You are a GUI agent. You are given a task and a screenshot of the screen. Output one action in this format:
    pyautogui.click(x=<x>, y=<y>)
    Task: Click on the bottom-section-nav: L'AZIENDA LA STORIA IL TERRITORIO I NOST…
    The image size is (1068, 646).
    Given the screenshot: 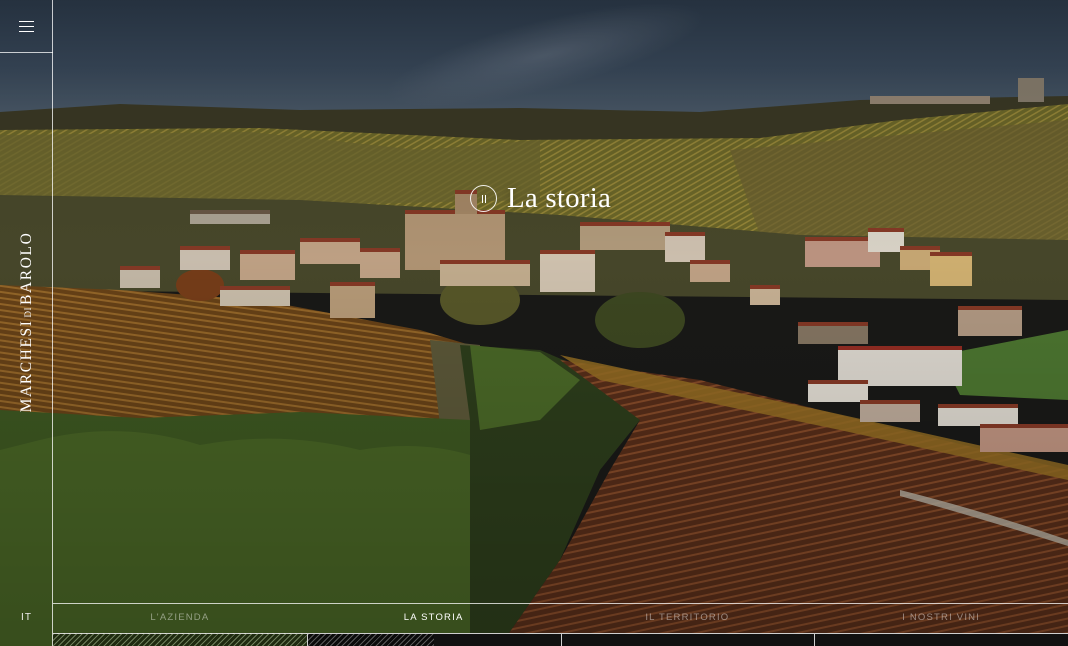 What is the action you would take?
    pyautogui.click(x=560, y=624)
    